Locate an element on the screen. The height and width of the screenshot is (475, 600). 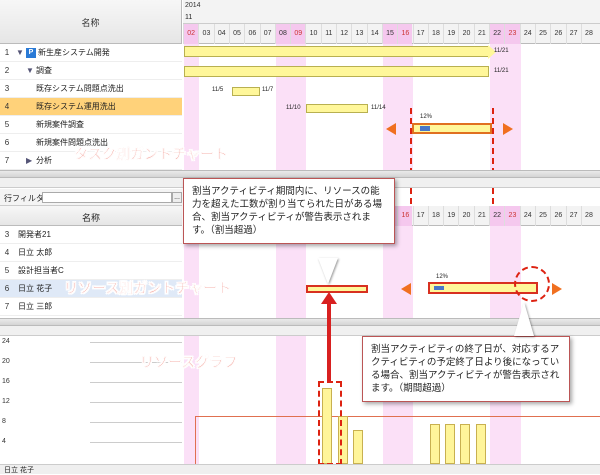
resource-bar-right-arrow is located at coordinates (557, 289).